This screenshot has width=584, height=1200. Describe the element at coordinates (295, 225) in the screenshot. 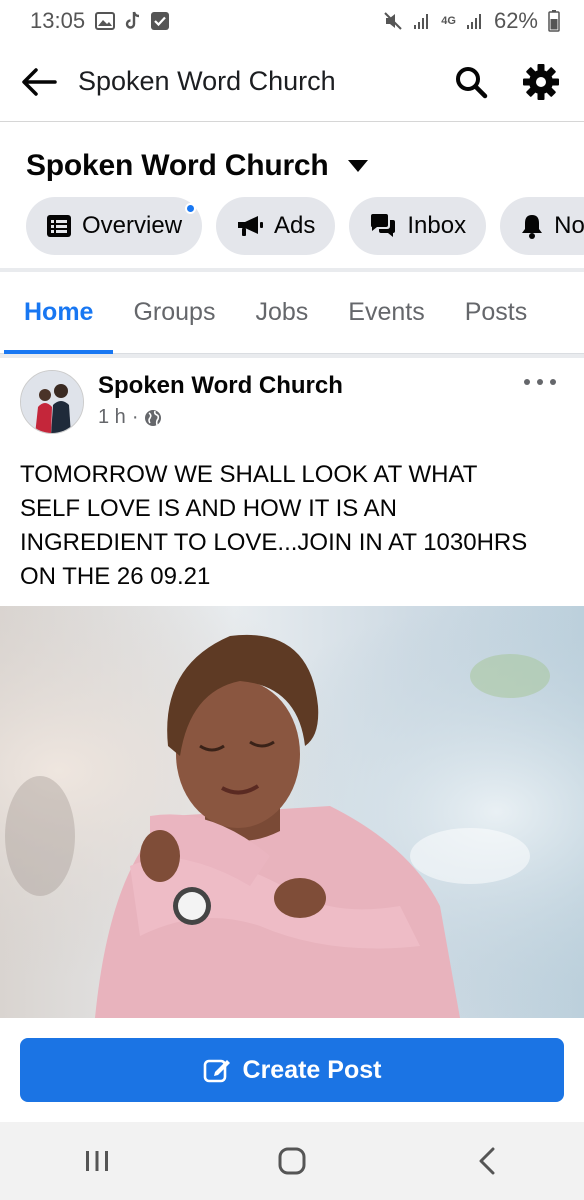

I see `ads-label: Ads` at that location.